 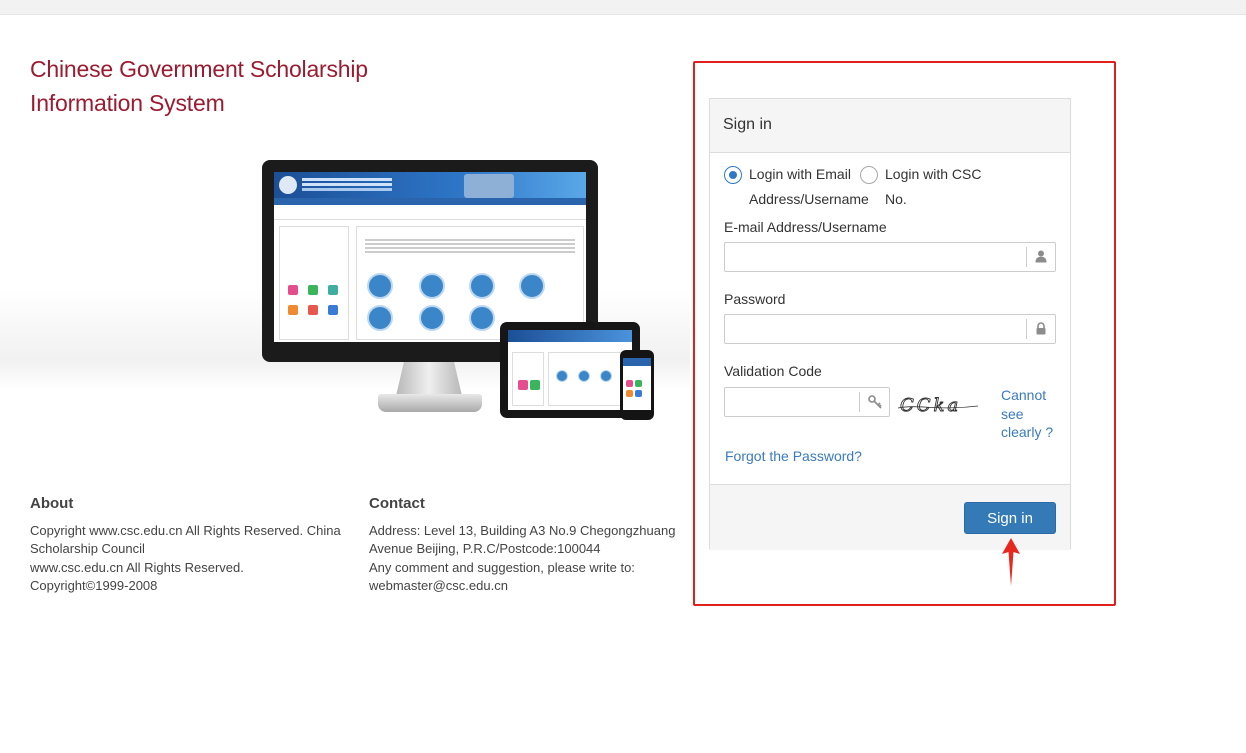 What do you see at coordinates (87, 548) in the screenshot?
I see `about-line: Scholarship Council` at bounding box center [87, 548].